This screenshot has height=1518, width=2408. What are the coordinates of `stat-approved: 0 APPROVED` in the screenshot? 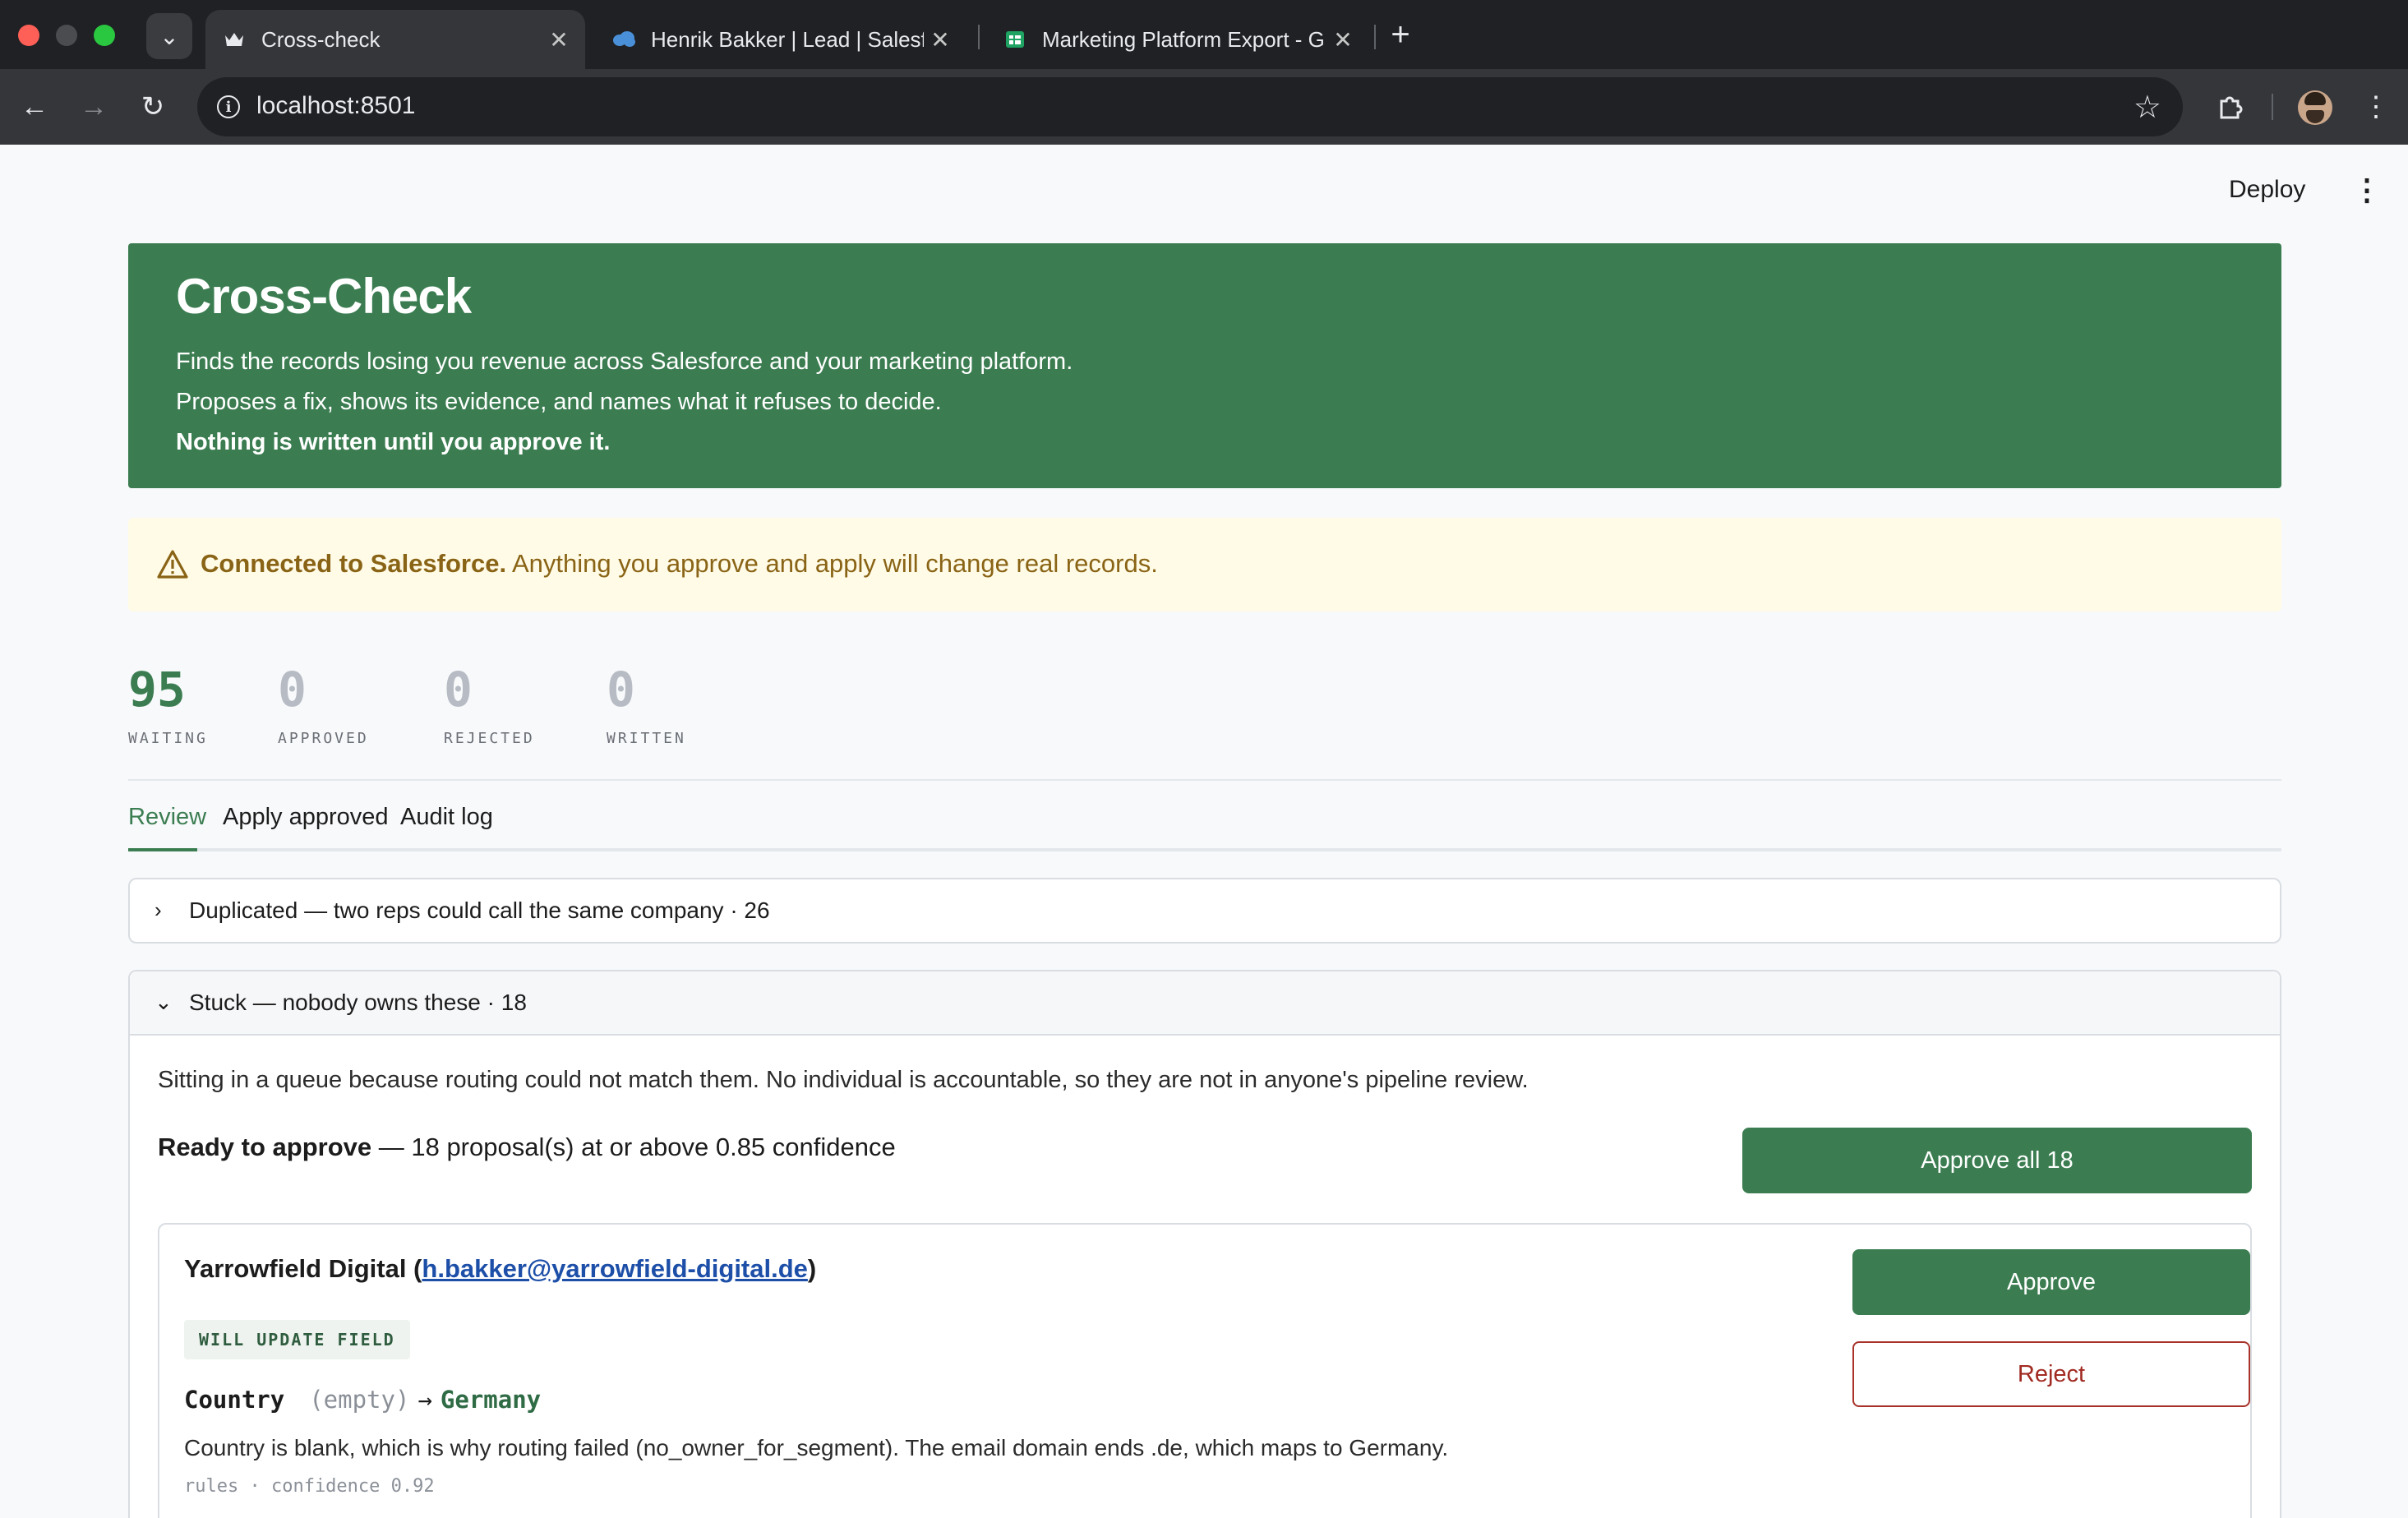 It's located at (323, 706).